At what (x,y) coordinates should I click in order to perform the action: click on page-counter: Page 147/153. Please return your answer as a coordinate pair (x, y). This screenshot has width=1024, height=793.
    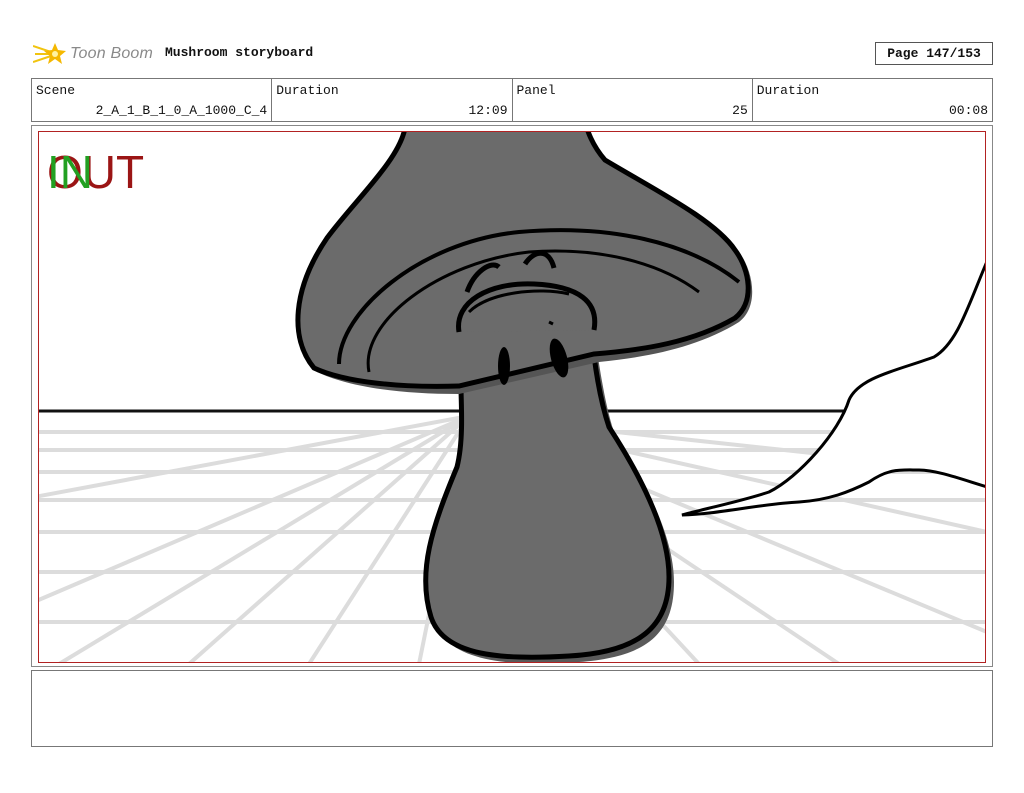
    Looking at the image, I should click on (934, 53).